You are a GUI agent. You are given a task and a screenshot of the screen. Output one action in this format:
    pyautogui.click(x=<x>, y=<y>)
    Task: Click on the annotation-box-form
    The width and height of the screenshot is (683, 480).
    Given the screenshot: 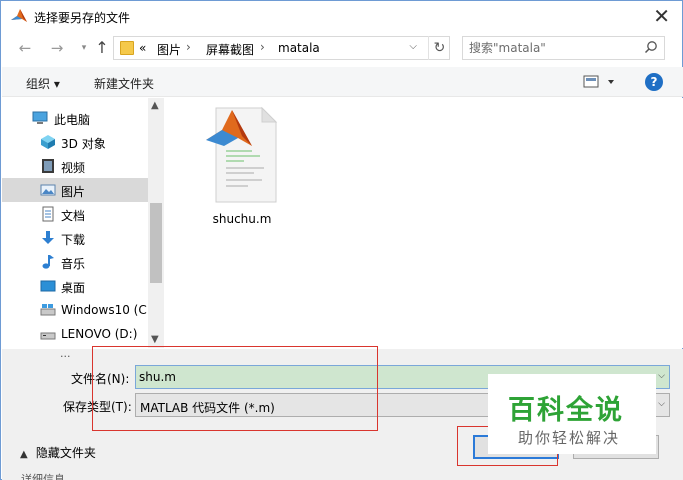 What is the action you would take?
    pyautogui.click(x=235, y=388)
    